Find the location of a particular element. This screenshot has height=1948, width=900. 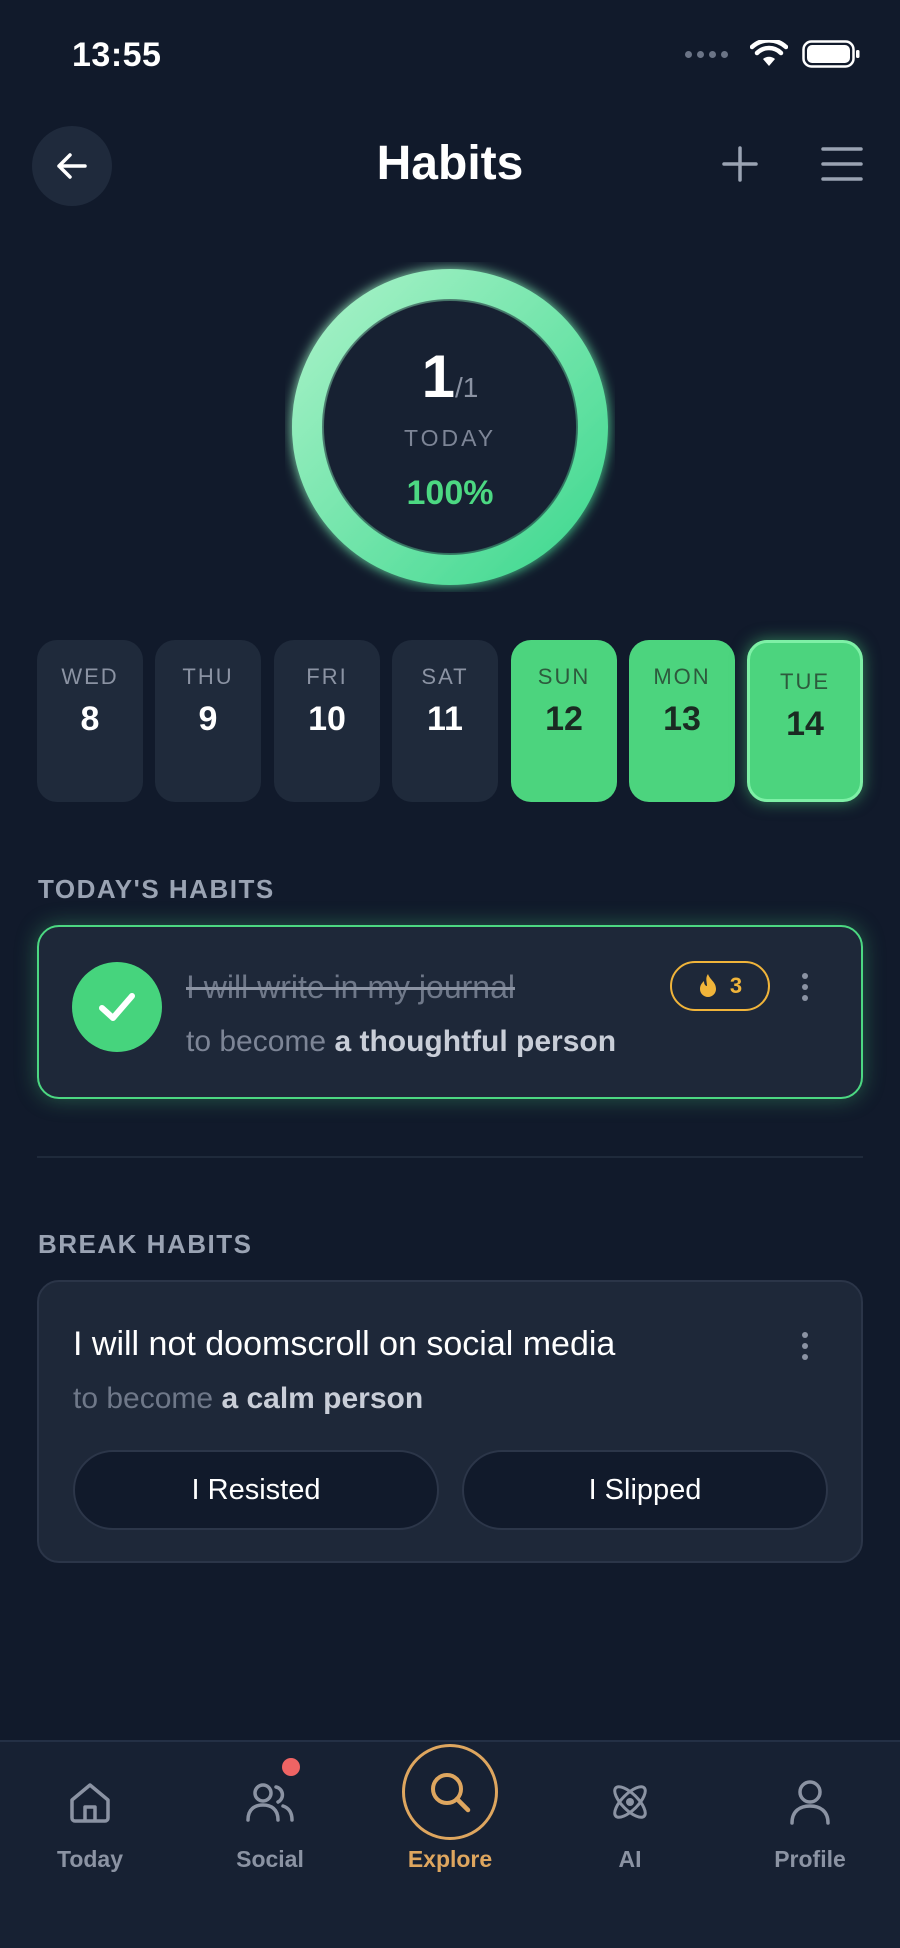

tab-today: Today is located at coordinates (90, 1822).